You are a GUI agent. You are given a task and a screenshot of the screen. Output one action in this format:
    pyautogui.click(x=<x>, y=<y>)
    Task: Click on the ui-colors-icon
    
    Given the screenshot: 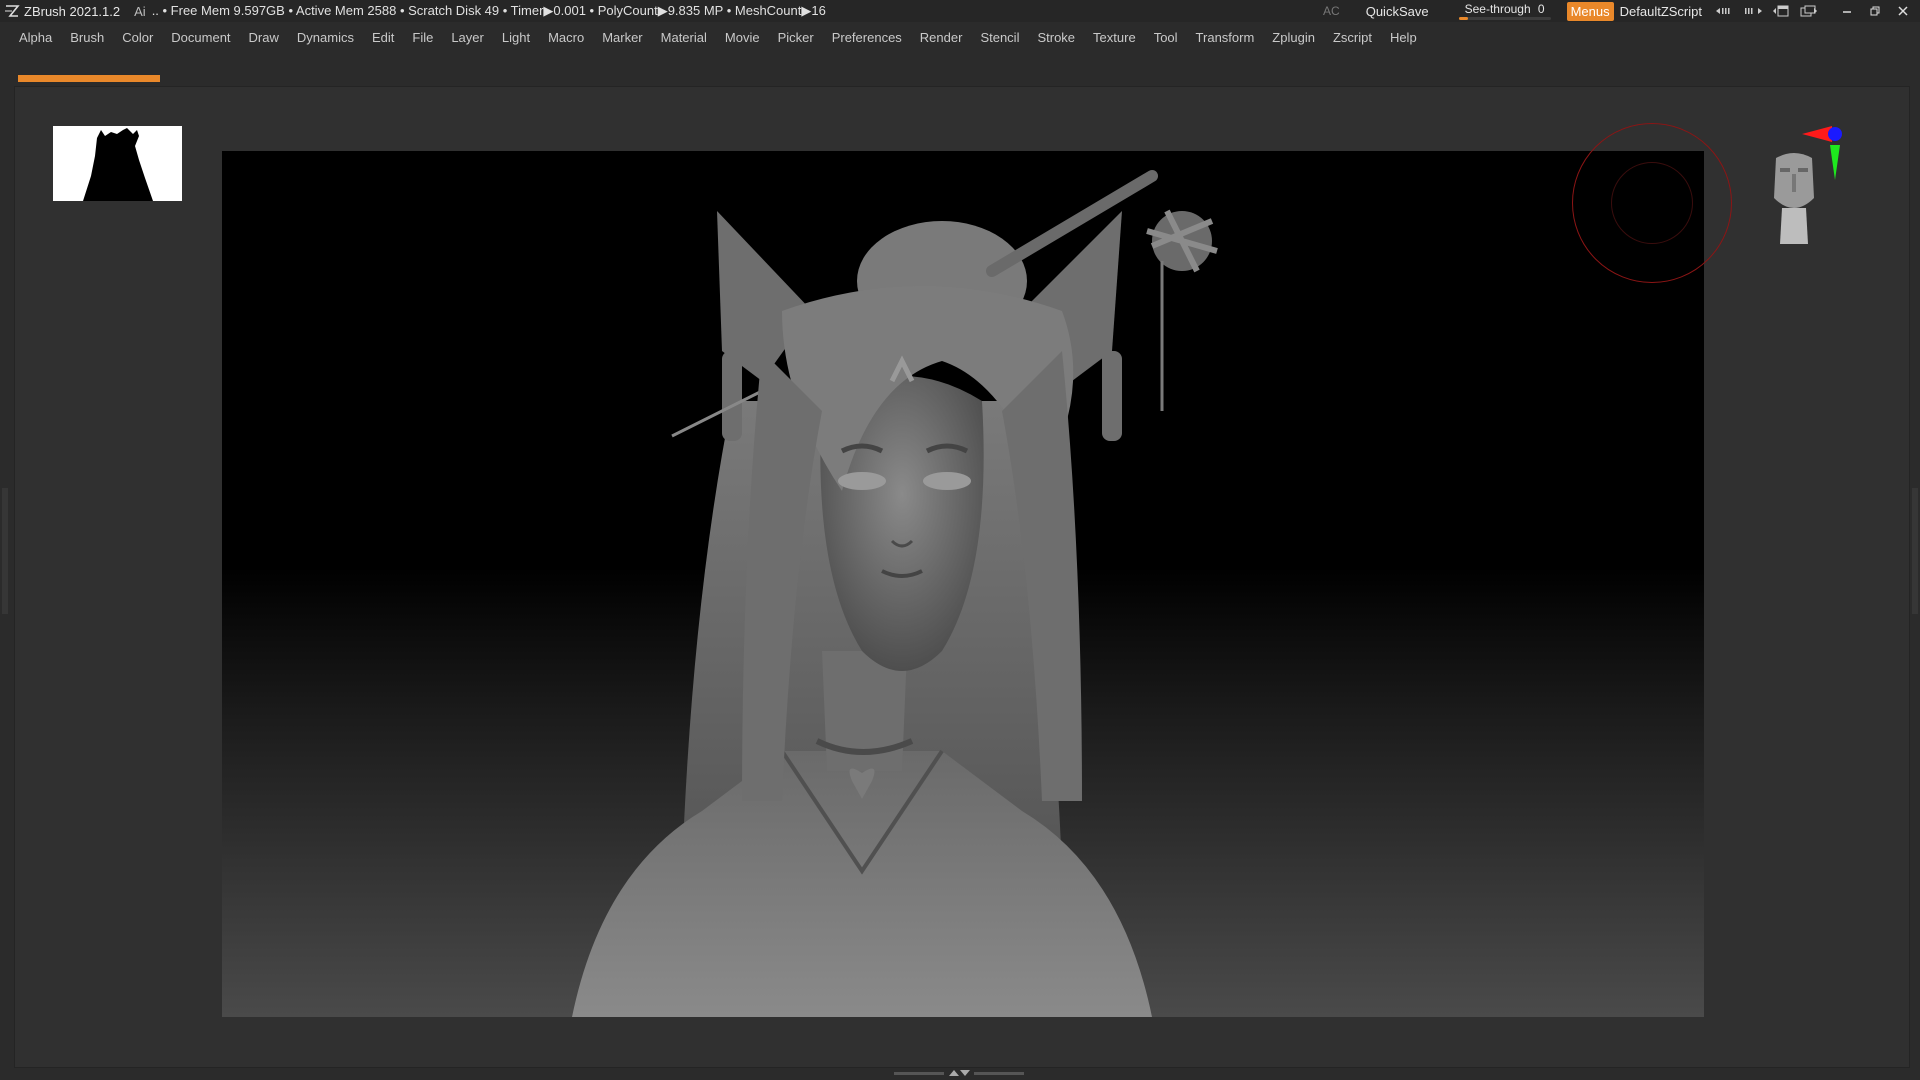 What is the action you would take?
    pyautogui.click(x=1809, y=11)
    